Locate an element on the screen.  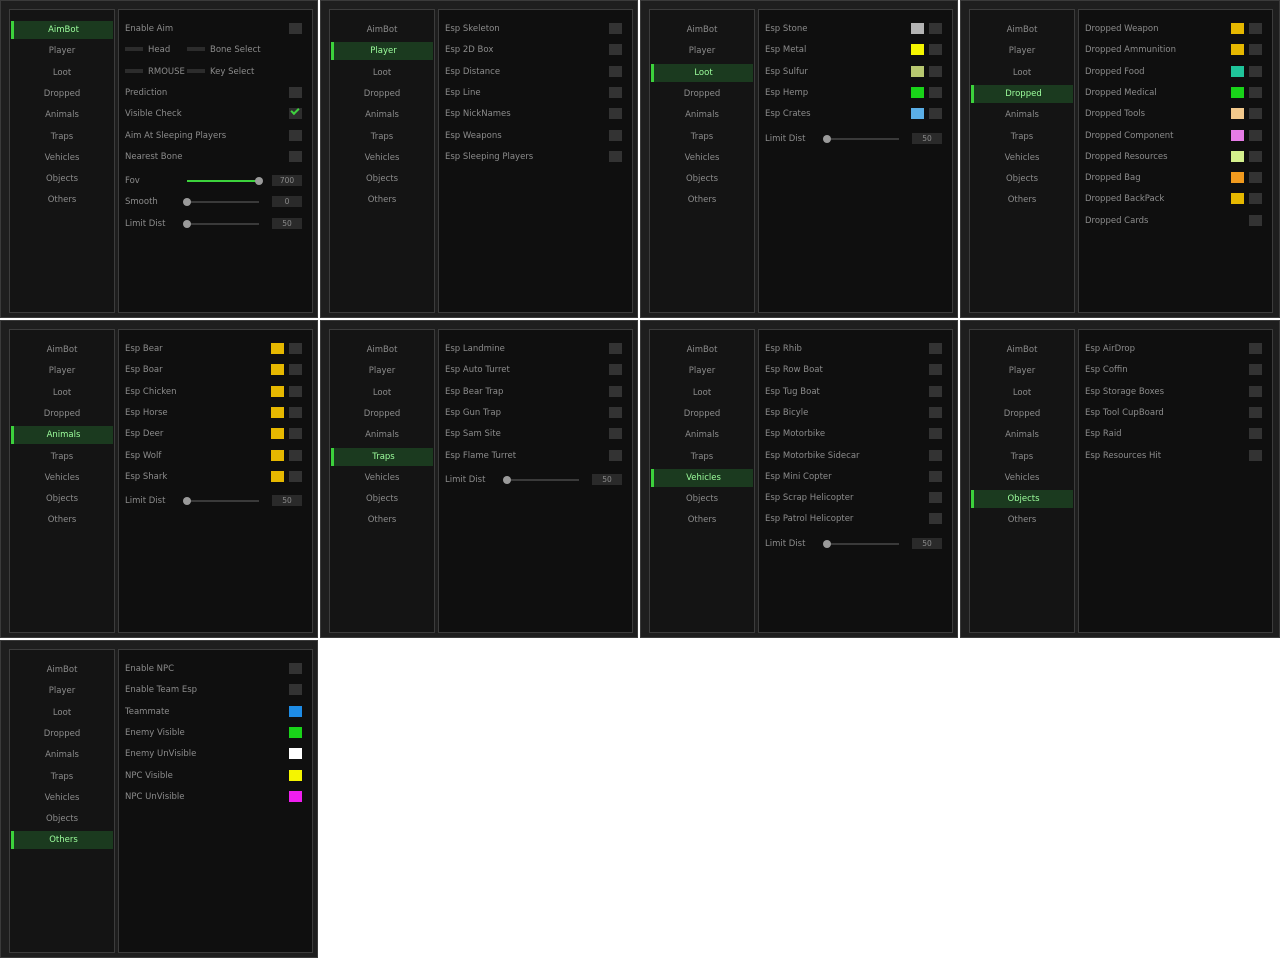
keybind-button is located at coordinates (134, 49).